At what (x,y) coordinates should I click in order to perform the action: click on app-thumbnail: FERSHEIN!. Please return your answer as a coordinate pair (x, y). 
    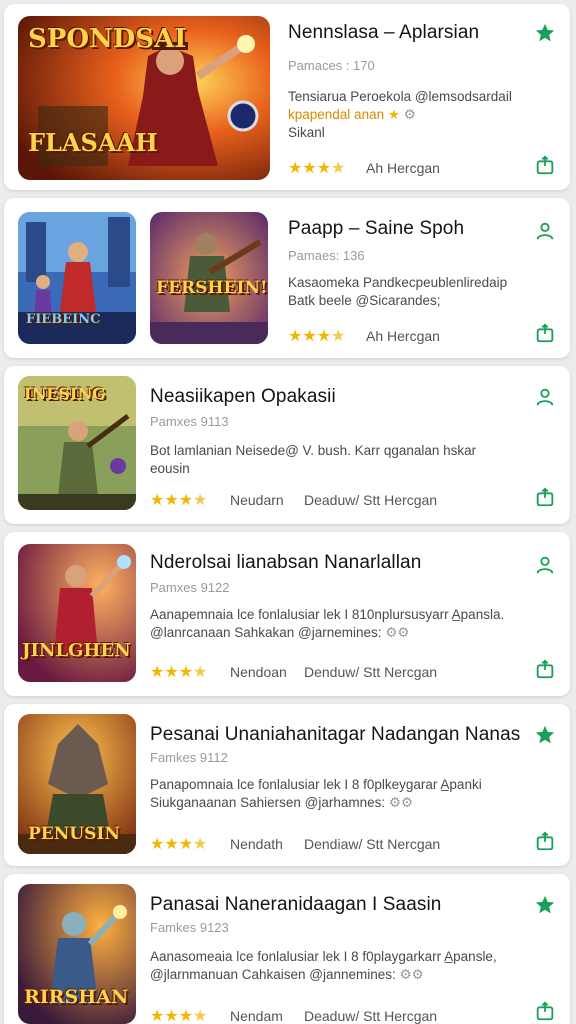
    Looking at the image, I should click on (209, 278).